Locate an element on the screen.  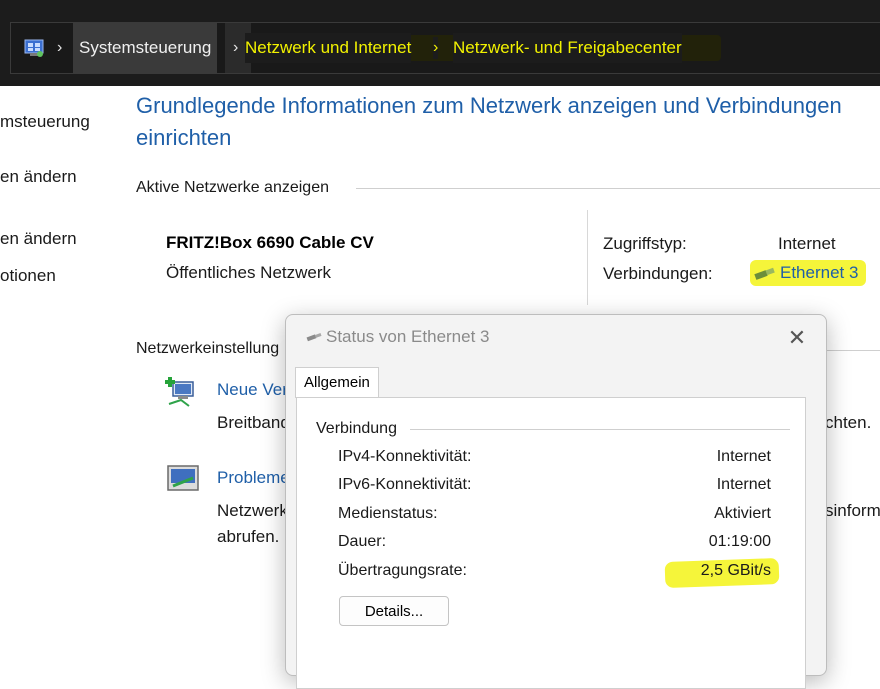
duration-value: 01:19:00 is located at coordinates (739, 541).